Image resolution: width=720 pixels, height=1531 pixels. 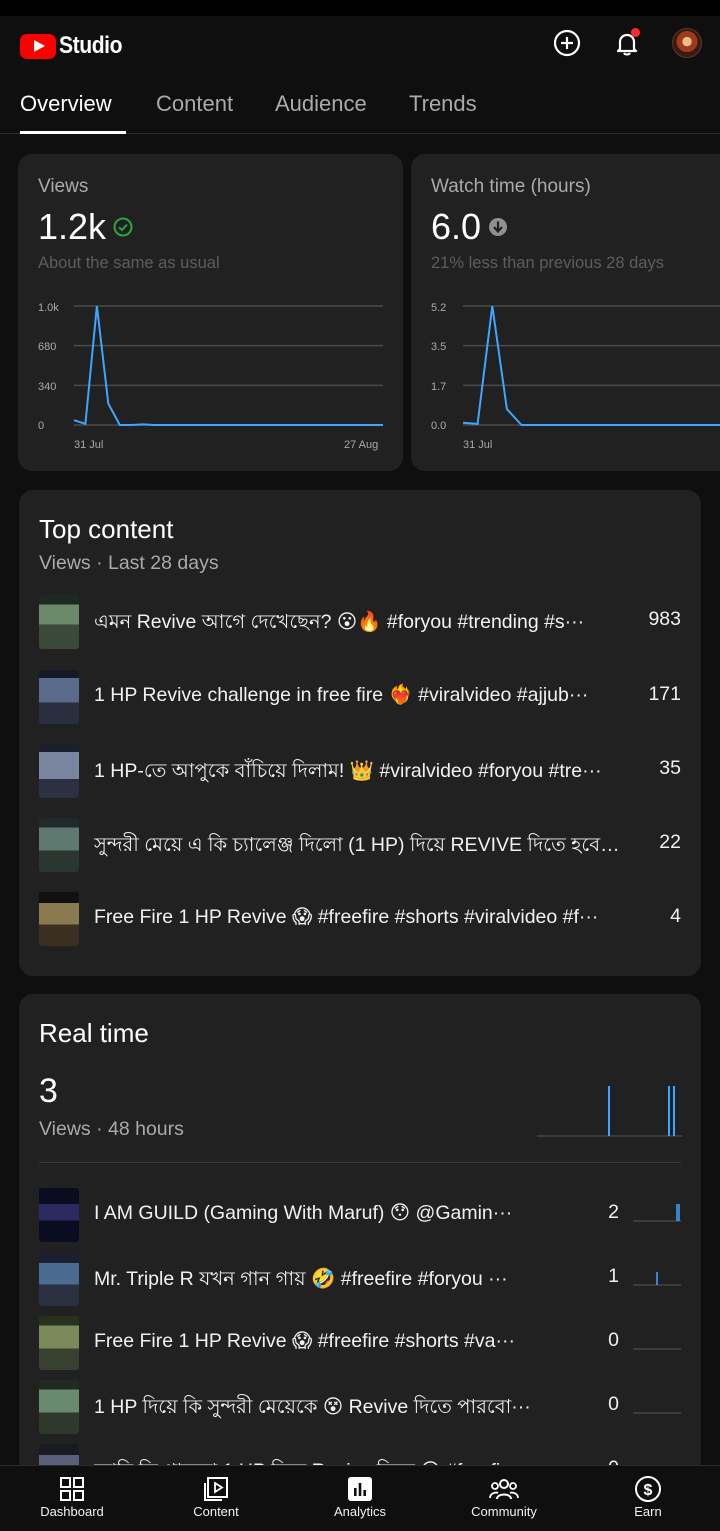 What do you see at coordinates (91, 45) in the screenshot?
I see `logo-text: Studio` at bounding box center [91, 45].